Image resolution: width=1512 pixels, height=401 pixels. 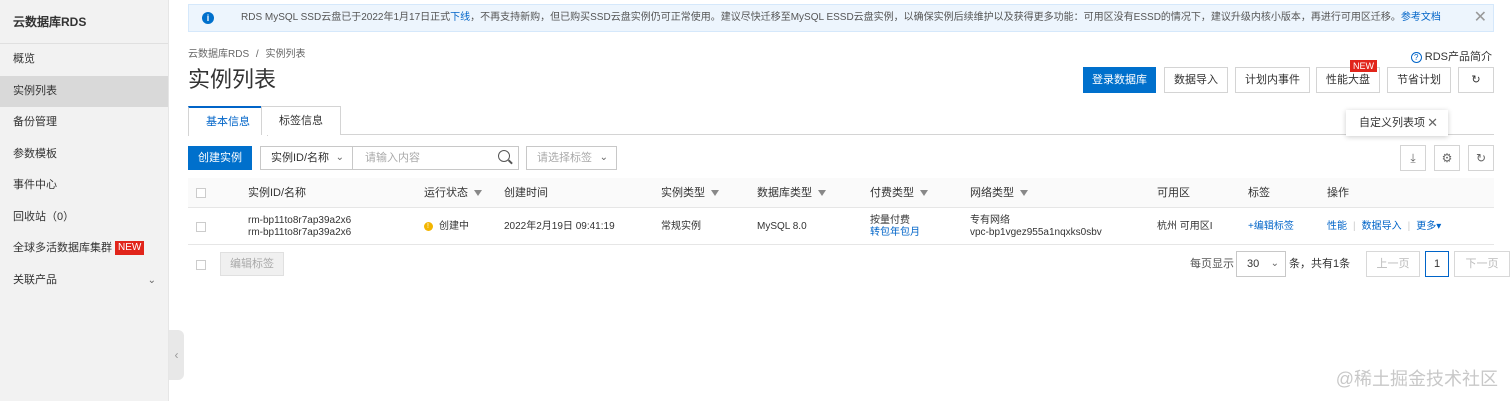 What do you see at coordinates (571, 158) in the screenshot?
I see `tag-select: 请选择标签 ⌄` at bounding box center [571, 158].